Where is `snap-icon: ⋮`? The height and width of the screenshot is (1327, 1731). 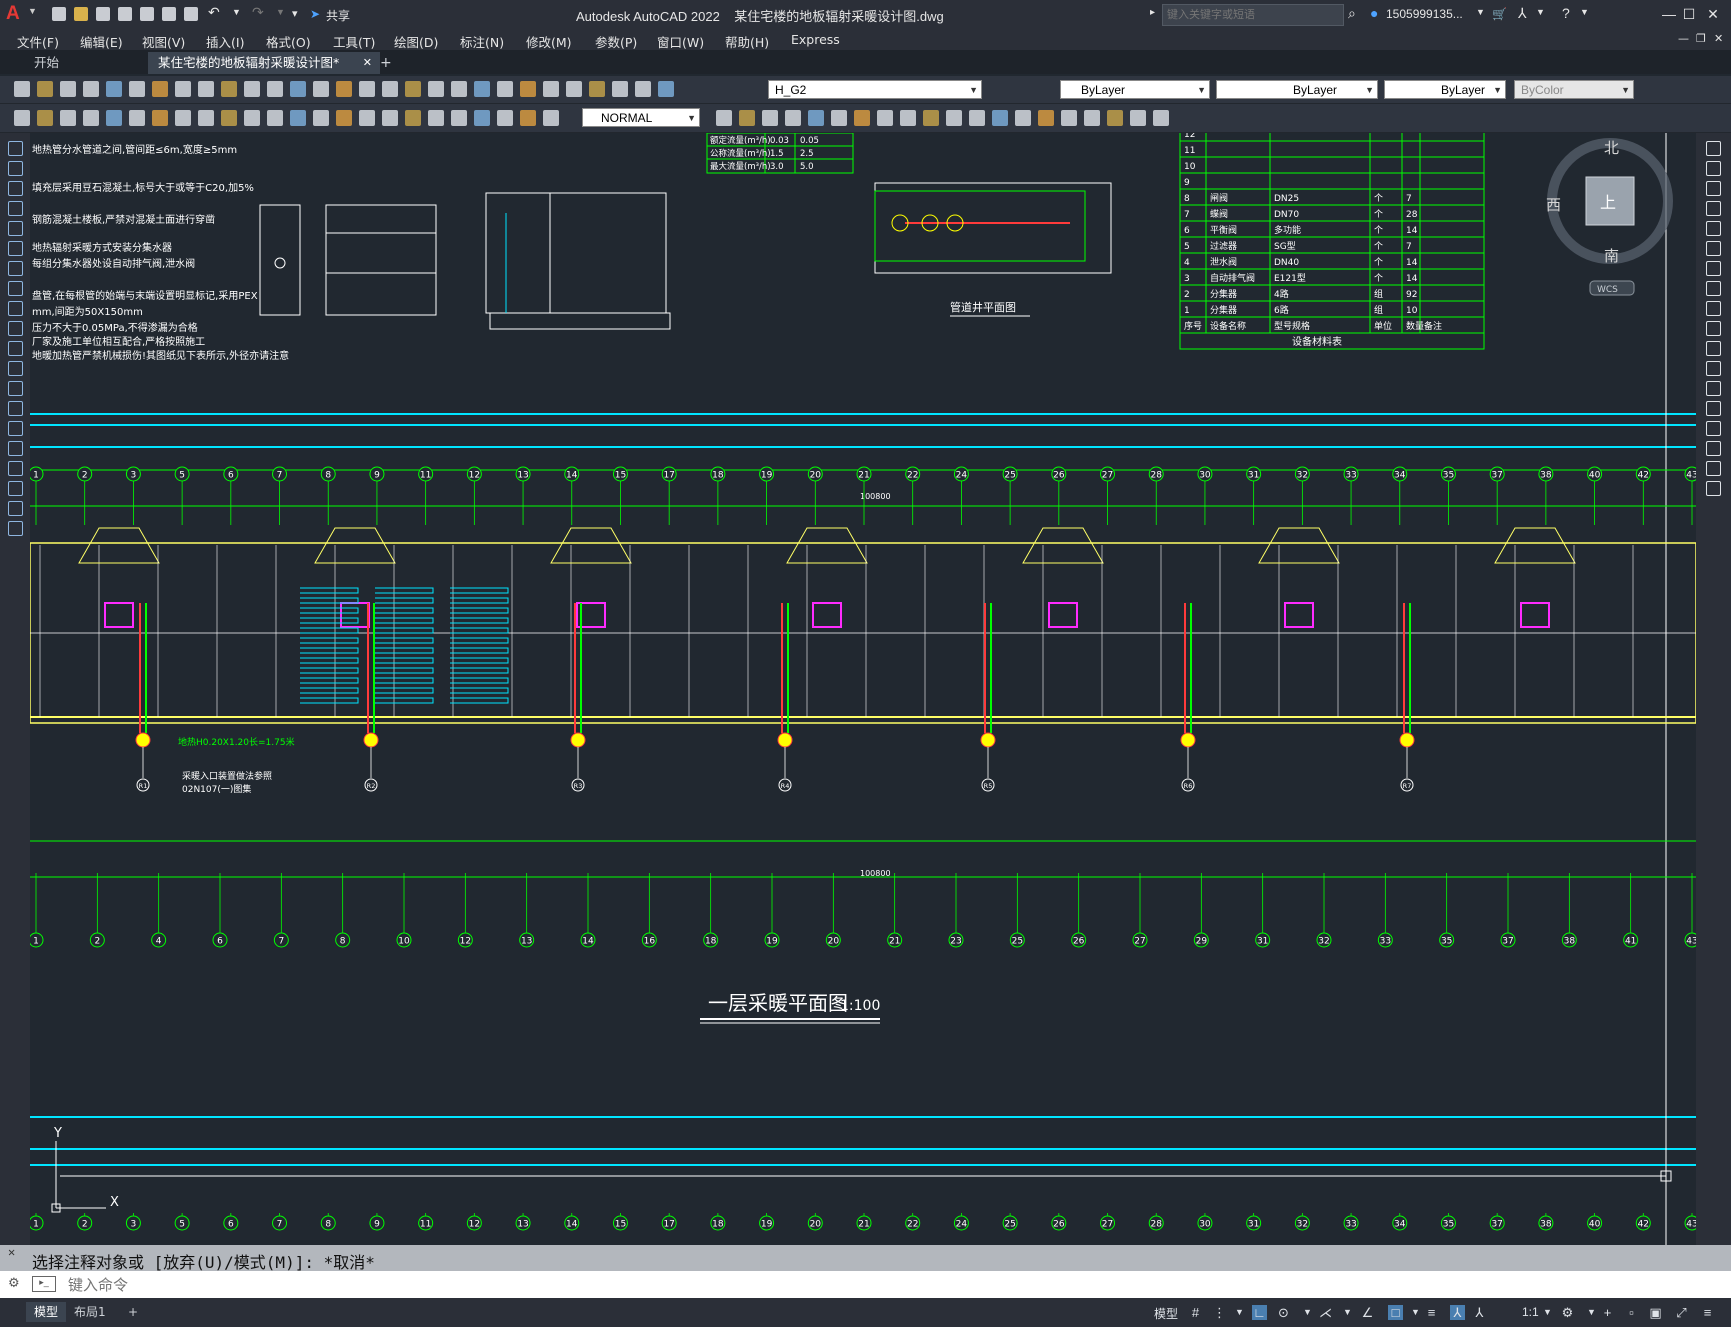
snap-icon: ⋮ is located at coordinates (1219, 1312).